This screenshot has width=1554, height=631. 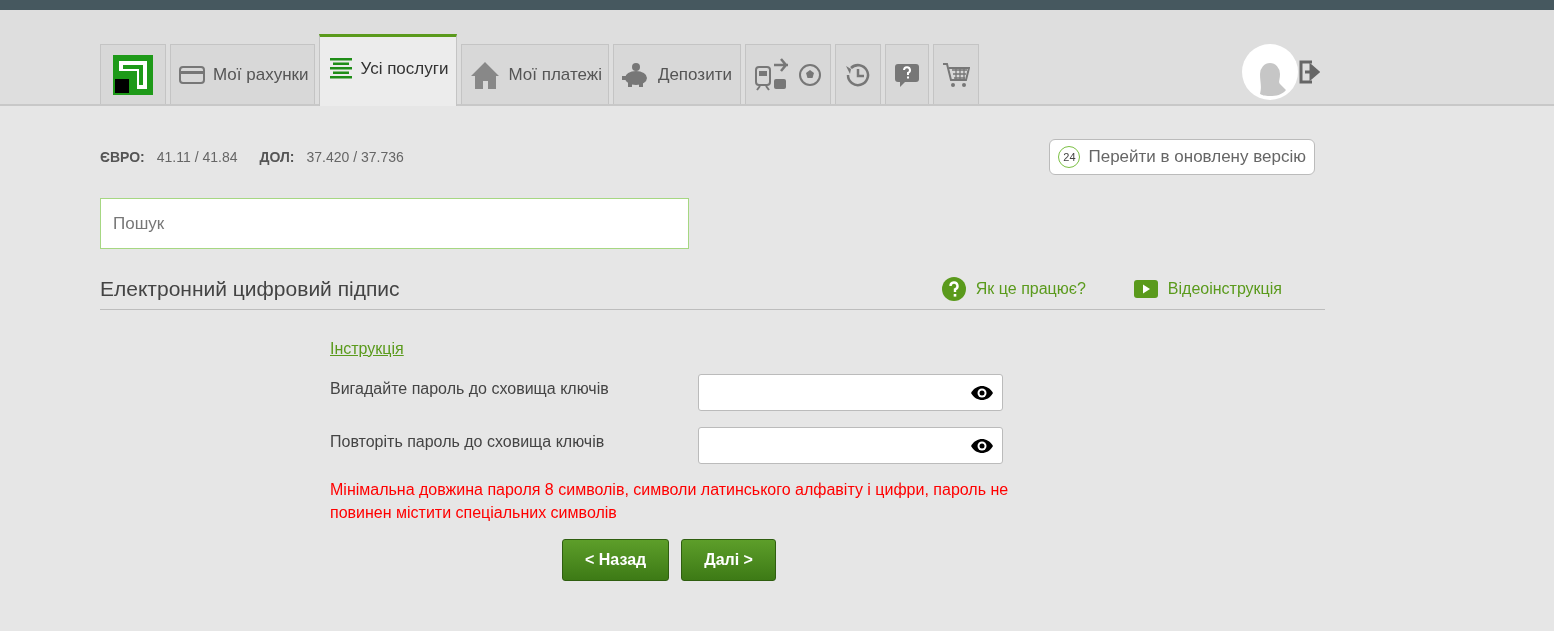 I want to click on field-label: Повторіть пароль до сховища ключів, so click(x=468, y=441).